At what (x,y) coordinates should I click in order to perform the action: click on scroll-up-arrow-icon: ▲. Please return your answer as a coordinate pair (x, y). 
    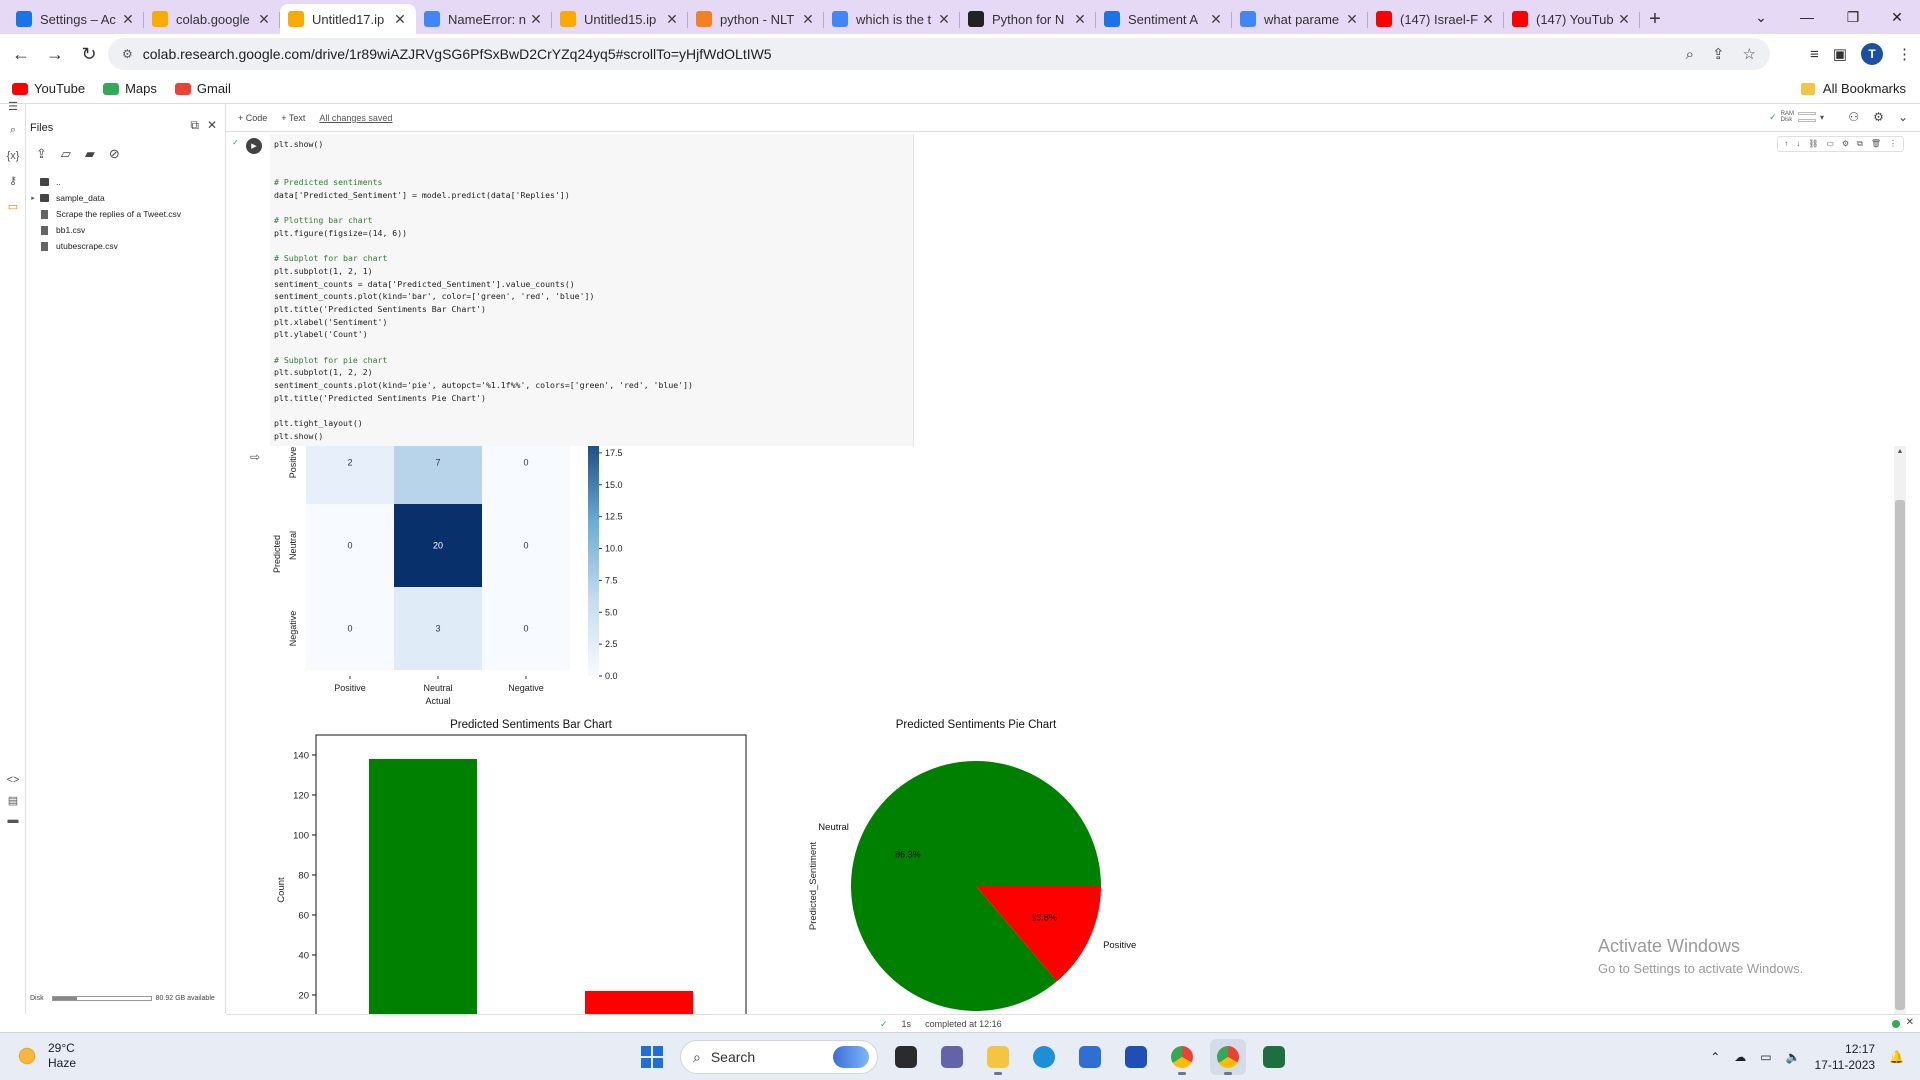
    Looking at the image, I should click on (1900, 451).